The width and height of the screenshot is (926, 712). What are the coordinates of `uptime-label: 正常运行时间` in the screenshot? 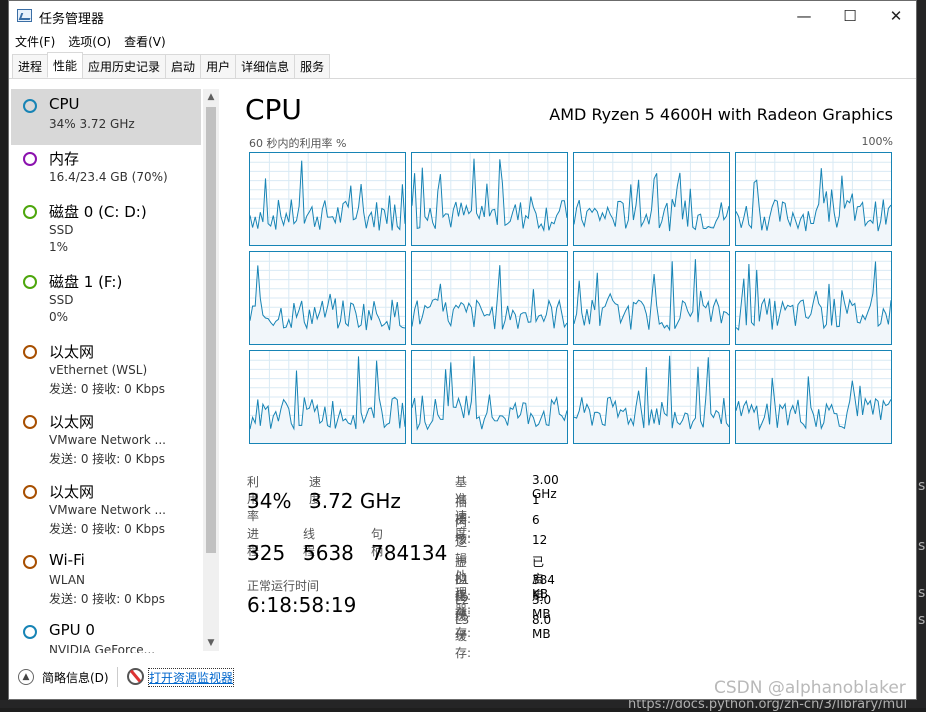 It's located at (283, 586).